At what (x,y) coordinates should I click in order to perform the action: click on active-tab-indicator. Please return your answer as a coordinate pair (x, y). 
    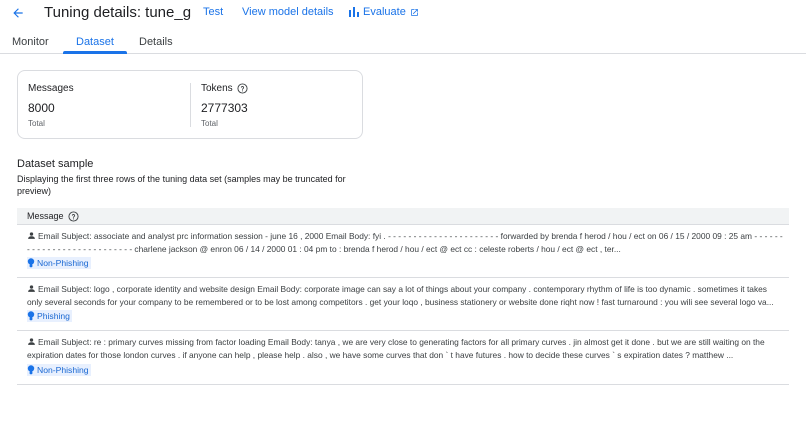
    Looking at the image, I should click on (95, 52).